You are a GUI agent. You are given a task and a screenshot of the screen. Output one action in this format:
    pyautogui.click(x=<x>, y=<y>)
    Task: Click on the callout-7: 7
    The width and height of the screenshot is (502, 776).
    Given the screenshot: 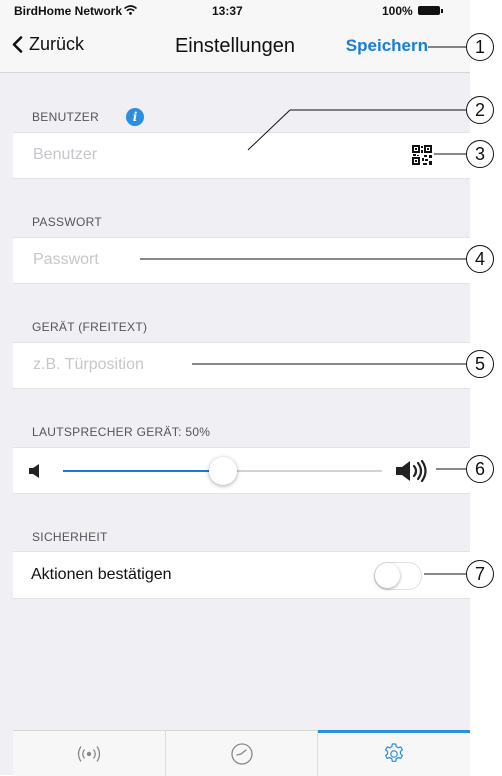 What is the action you would take?
    pyautogui.click(x=480, y=574)
    